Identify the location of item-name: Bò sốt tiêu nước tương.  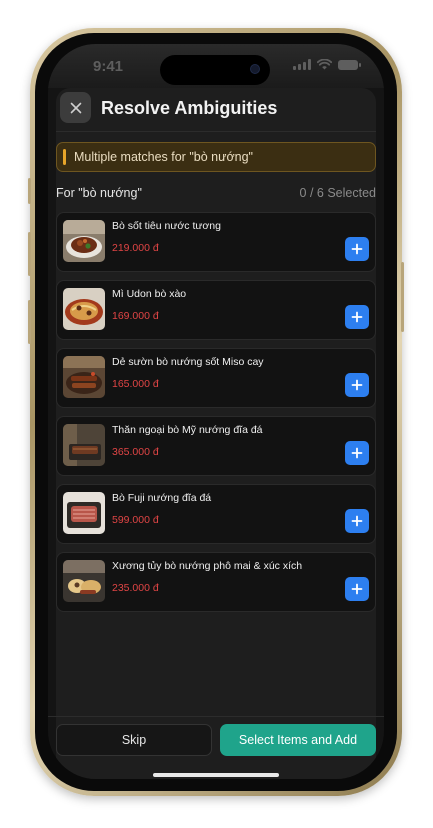
(166, 226).